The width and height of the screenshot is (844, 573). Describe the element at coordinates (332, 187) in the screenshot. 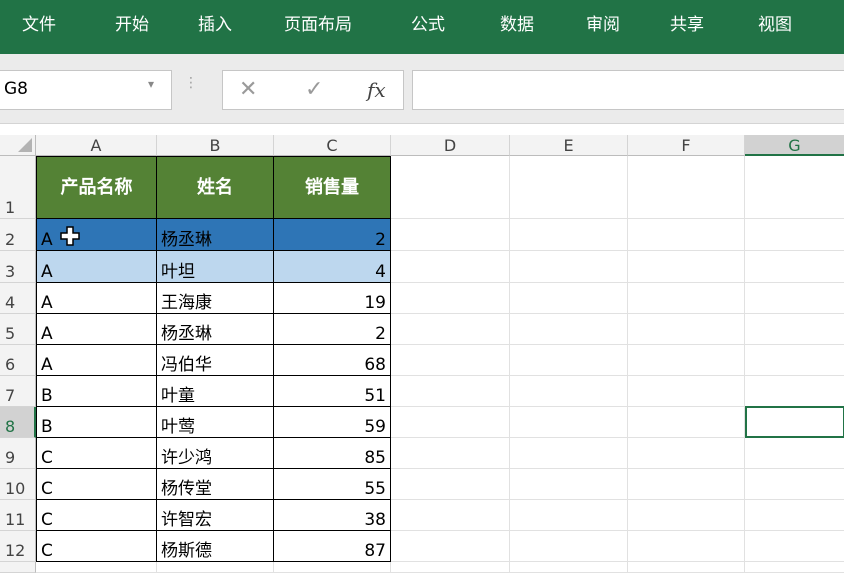

I see `header-cell-sales: 销售量` at that location.